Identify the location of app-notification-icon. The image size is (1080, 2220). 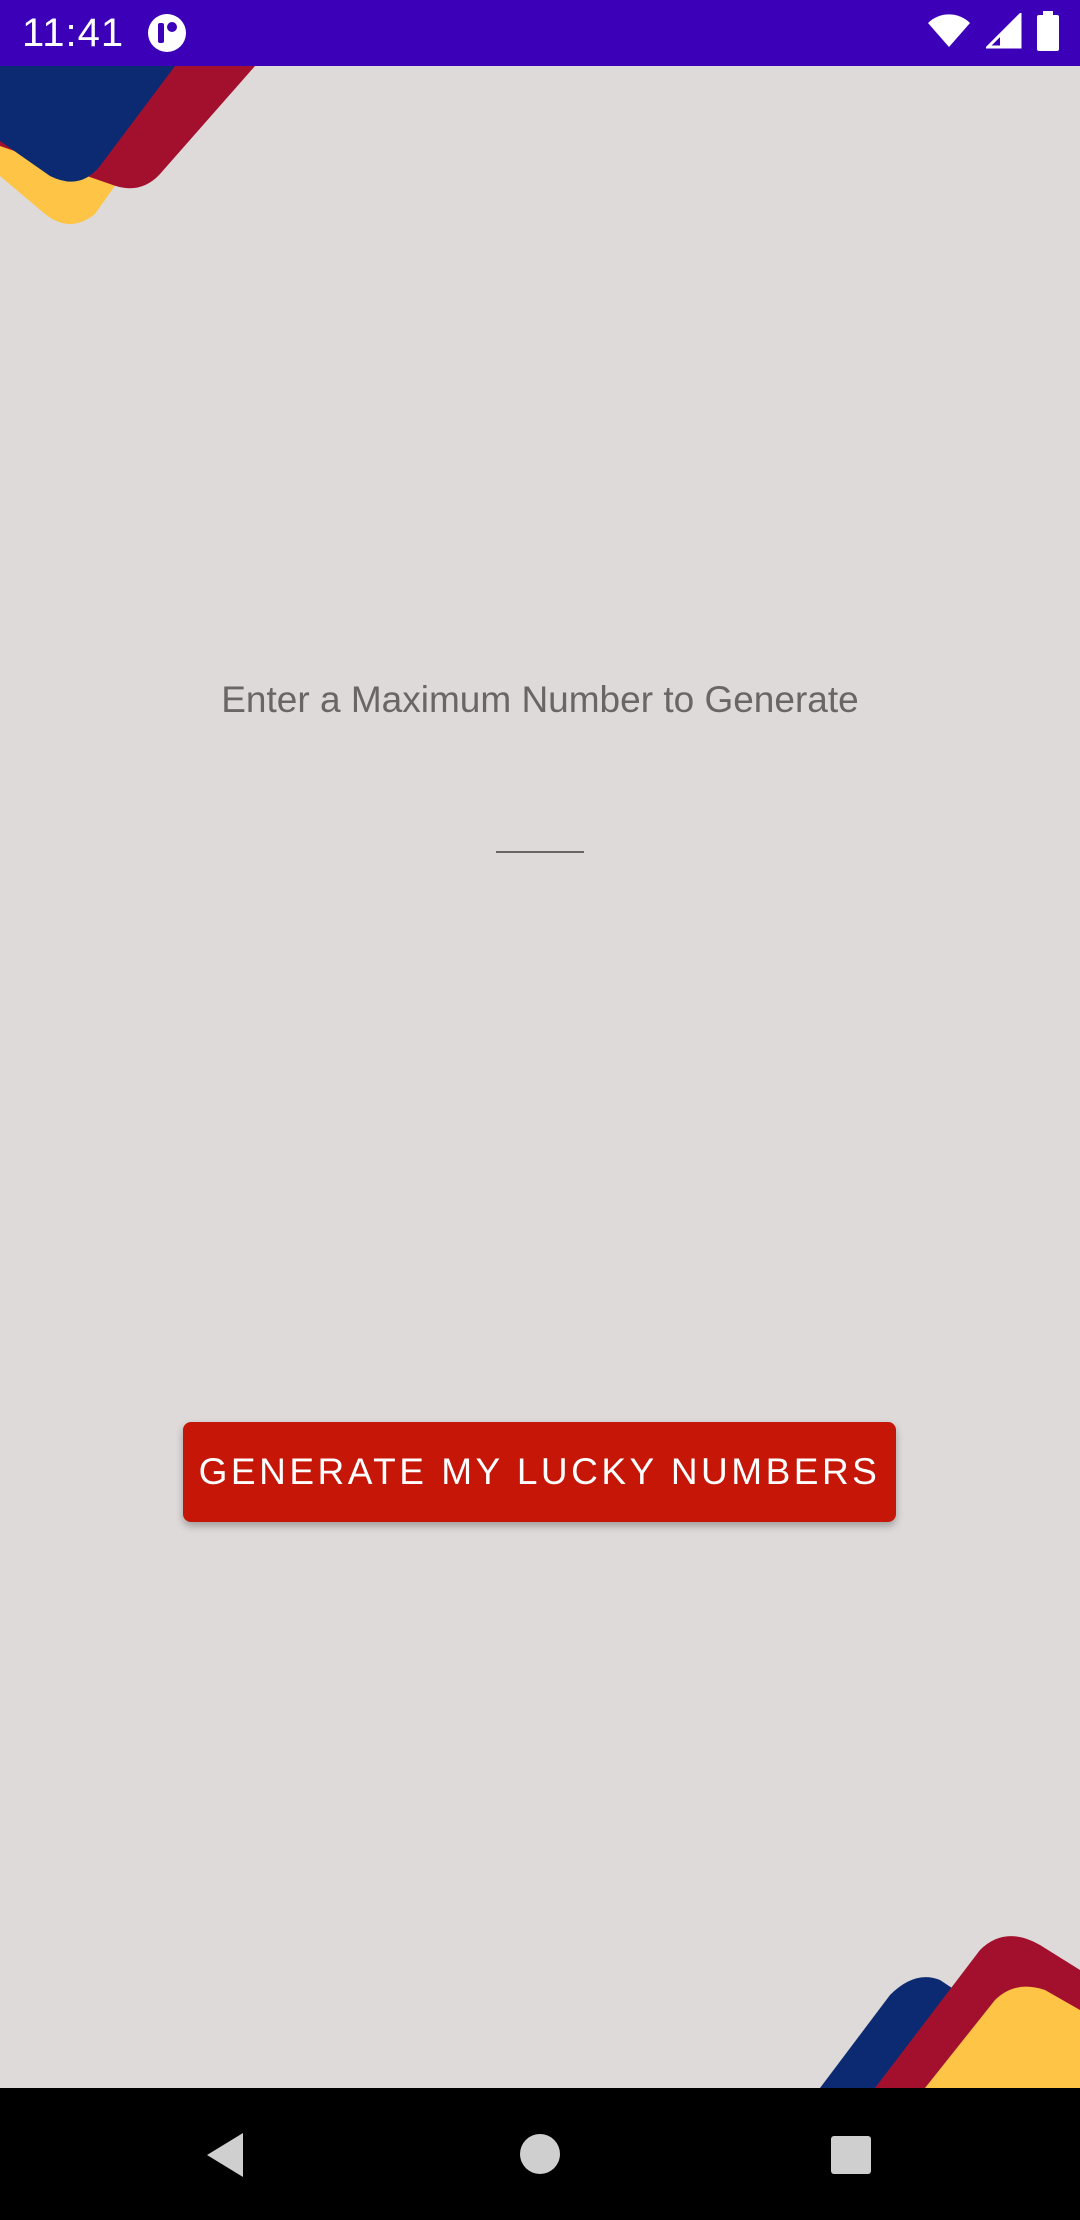
(167, 33).